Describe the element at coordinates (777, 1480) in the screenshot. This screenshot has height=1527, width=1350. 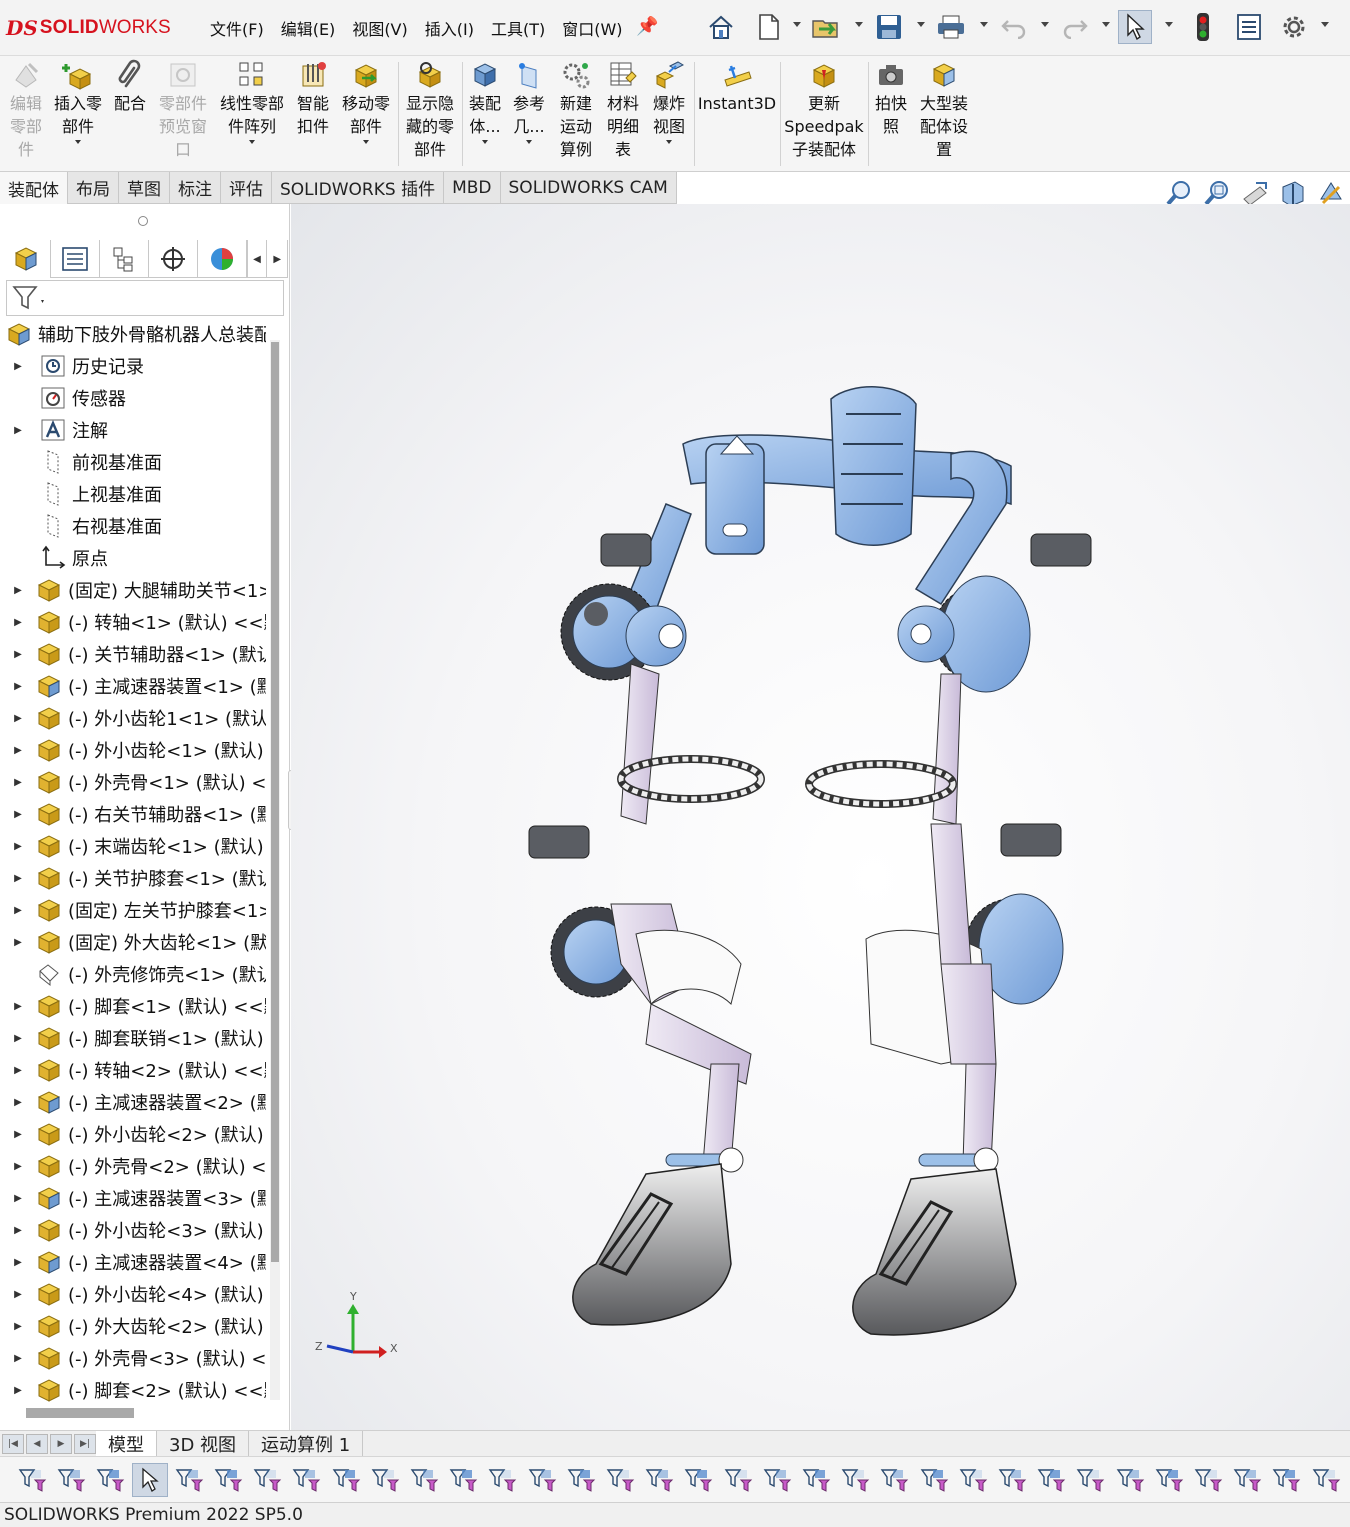
I see `filter-surface-finish-icon` at that location.